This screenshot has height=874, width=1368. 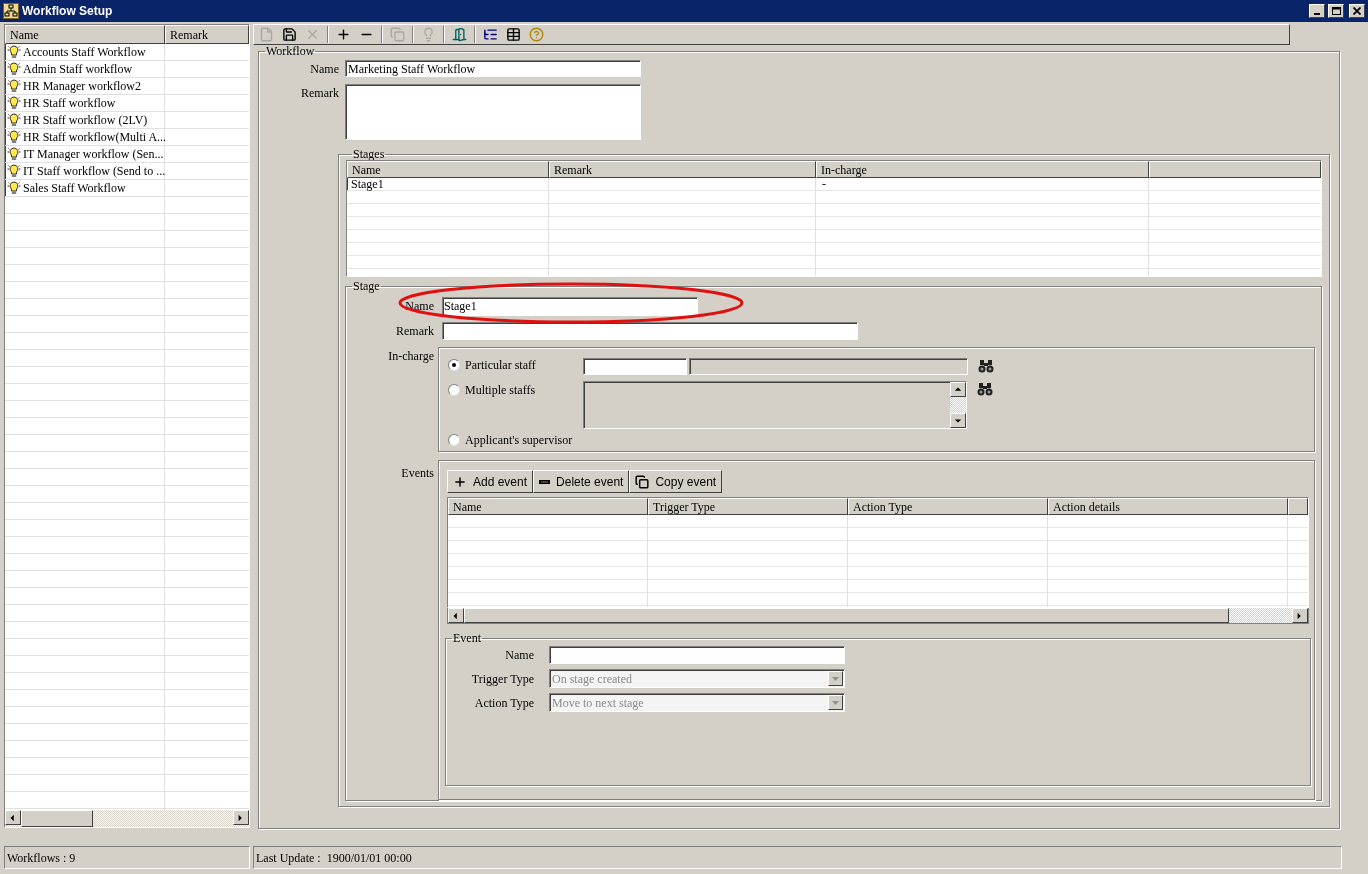 I want to click on column-header: Trigger Type, so click(x=748, y=506).